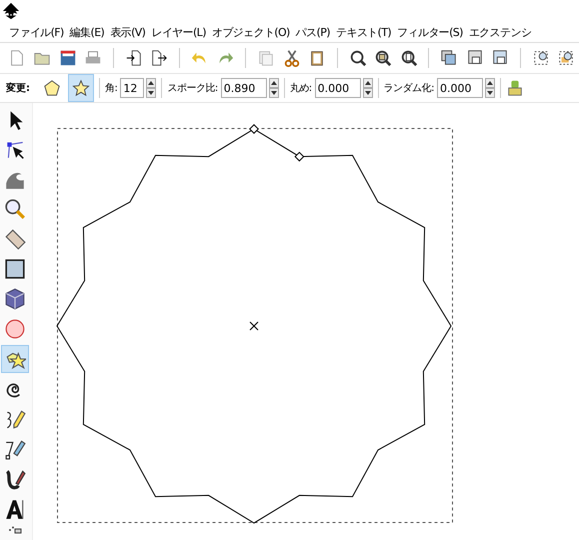 Image resolution: width=579 pixels, height=540 pixels. I want to click on center-cross-icon, so click(254, 326).